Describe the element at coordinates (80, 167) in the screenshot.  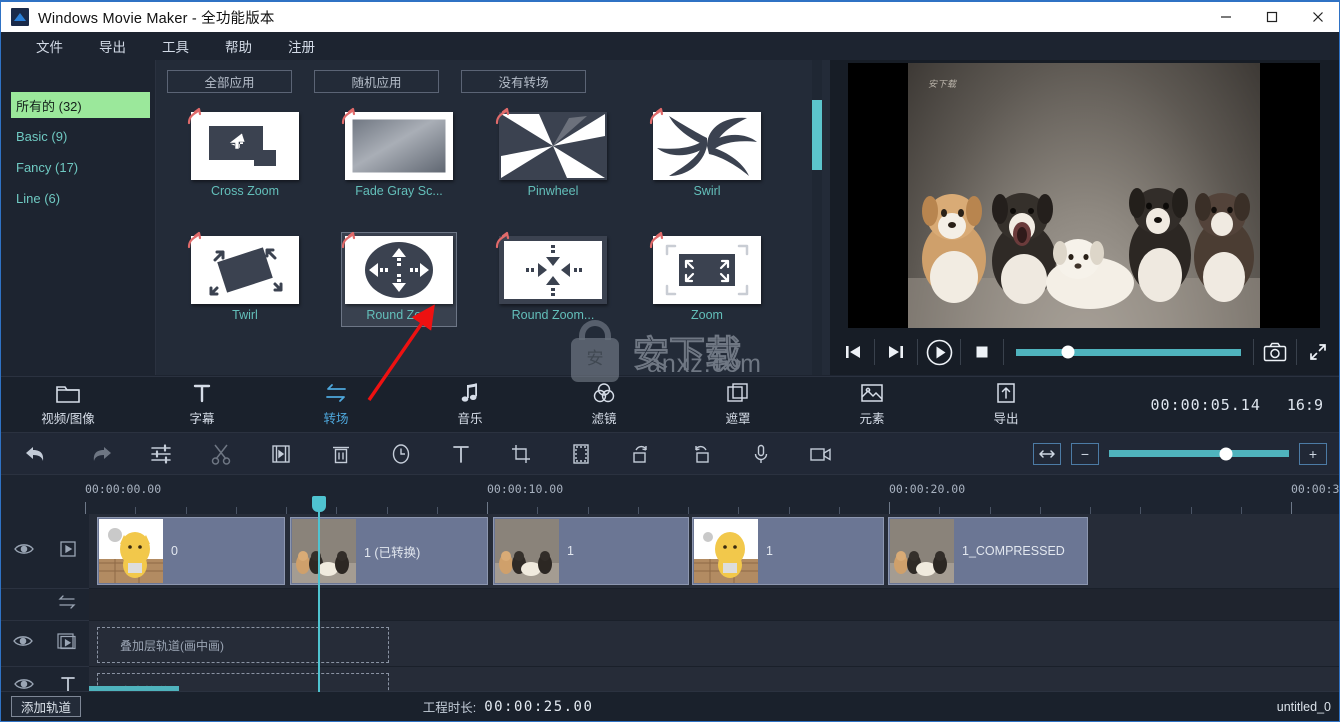
I see `category-item-fancy: Fancy (17)` at that location.